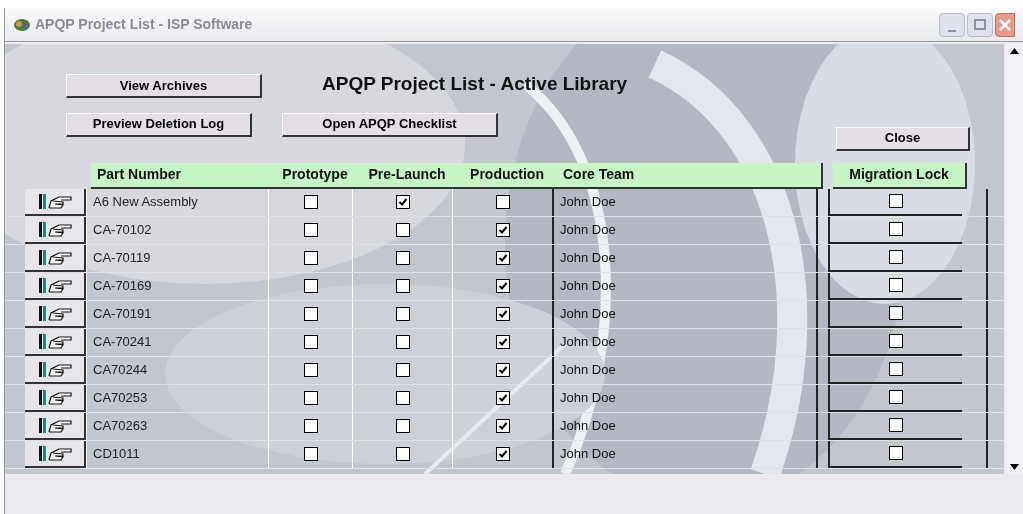 This screenshot has height=514, width=1023. Describe the element at coordinates (144, 24) in the screenshot. I see `window-title: APQP Project List - ISP Software` at that location.